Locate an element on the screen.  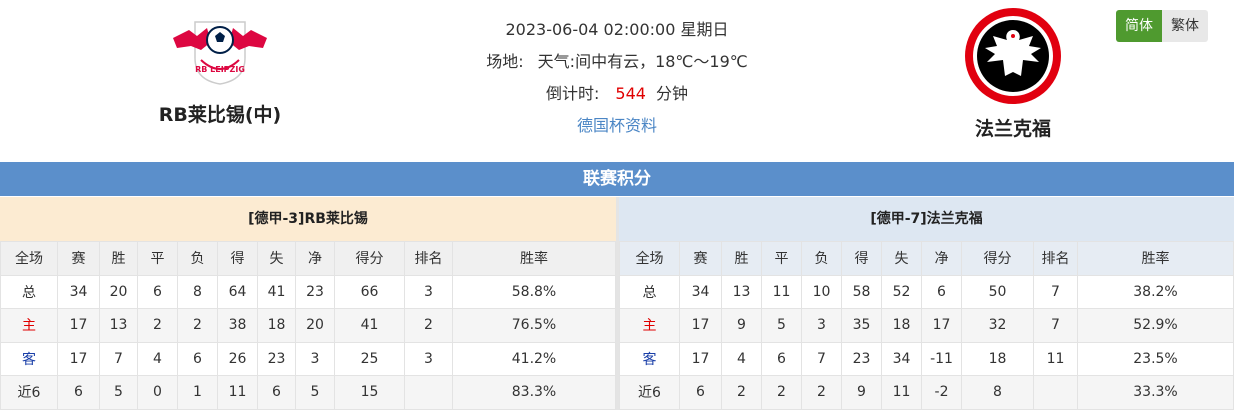
table-cell: 25 is located at coordinates (369, 358).